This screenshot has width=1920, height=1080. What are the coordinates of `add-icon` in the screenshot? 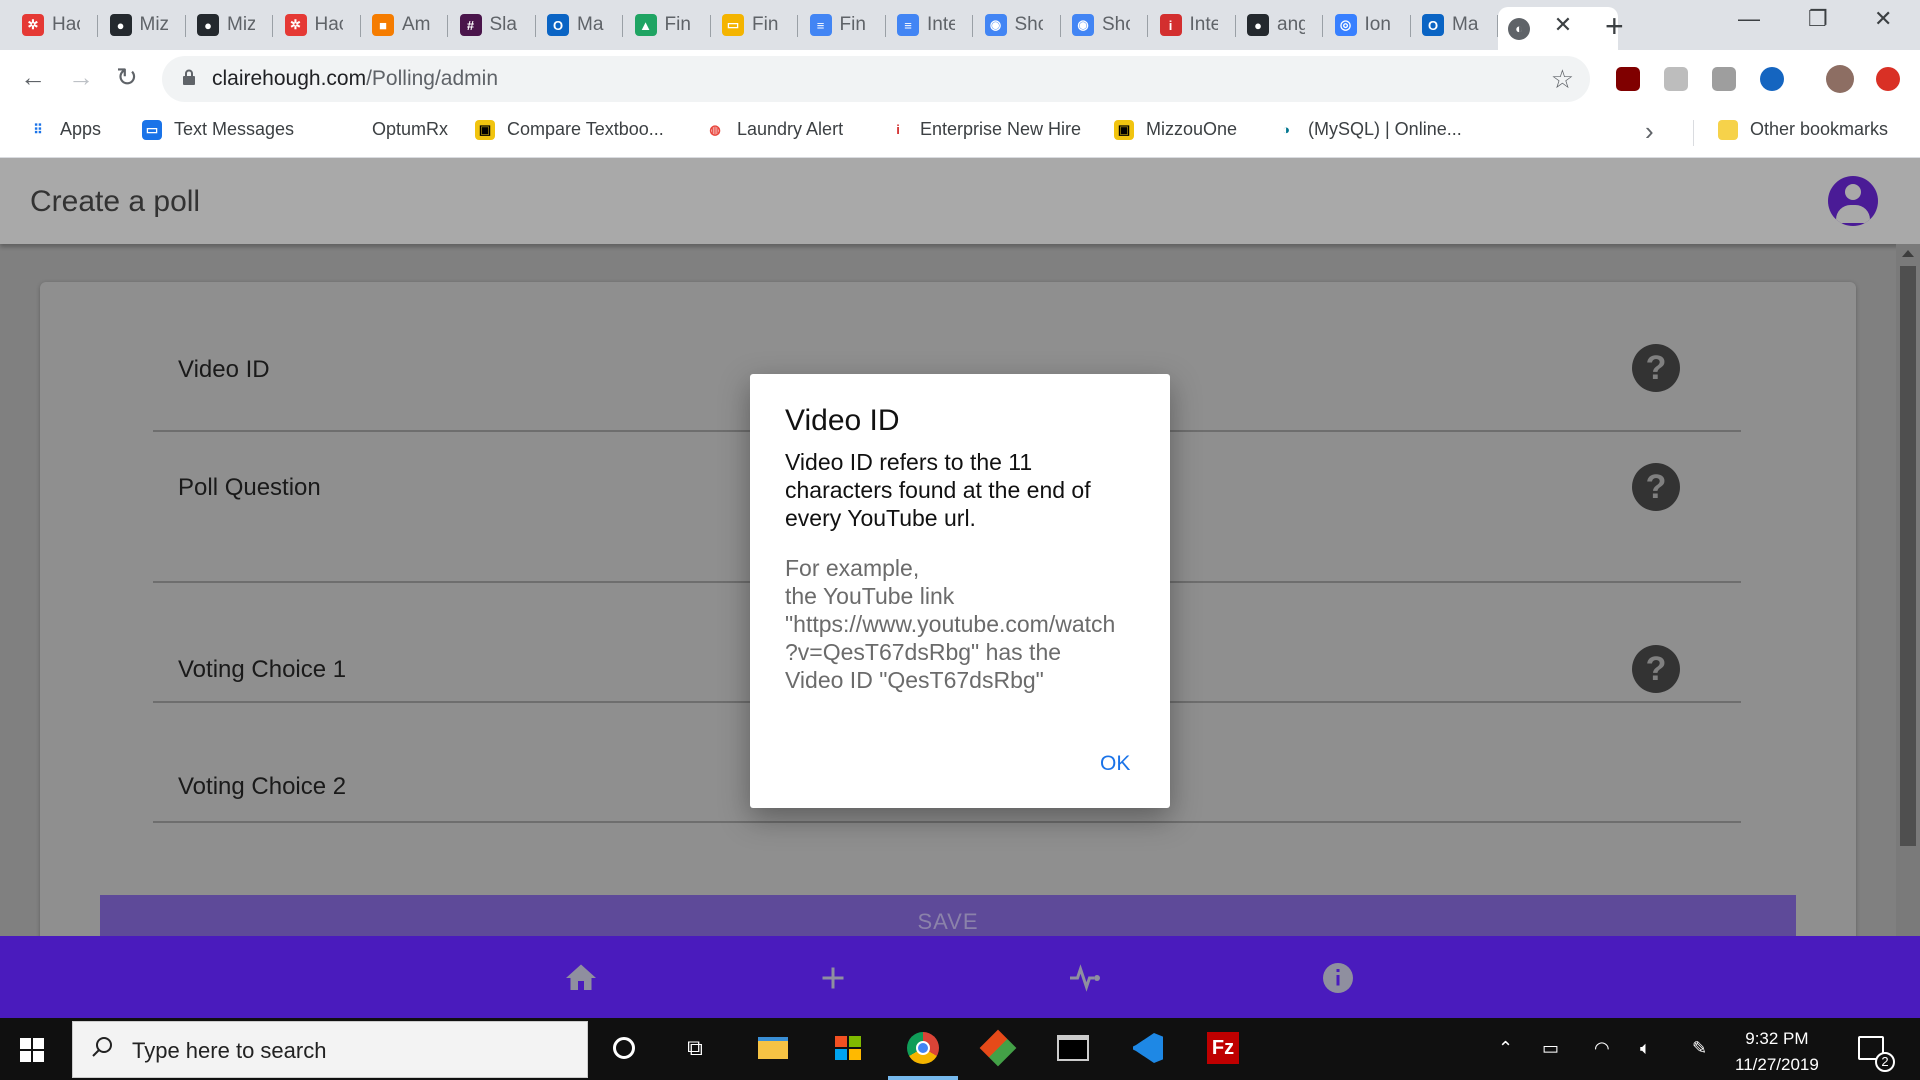 It's located at (833, 978).